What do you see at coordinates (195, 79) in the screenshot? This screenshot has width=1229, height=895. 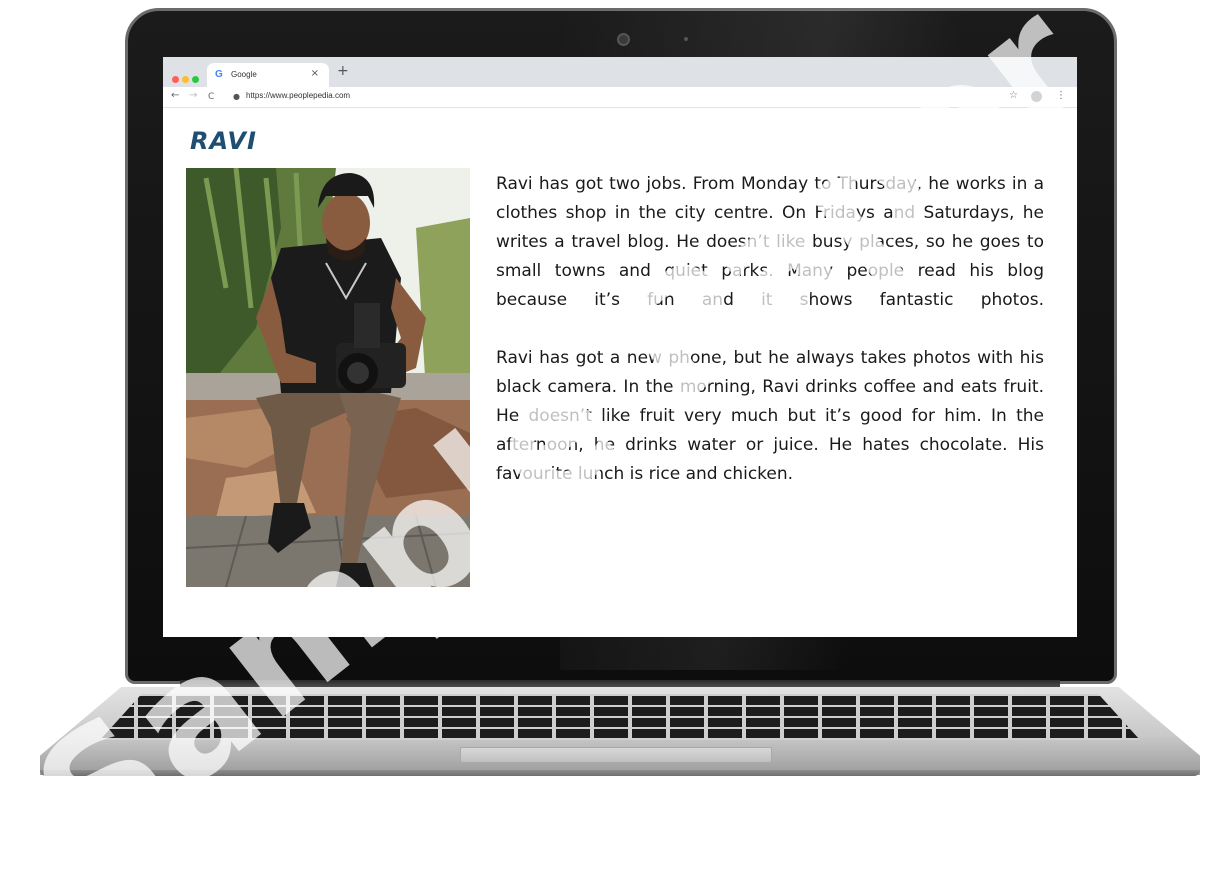 I see `maximize-window-button` at bounding box center [195, 79].